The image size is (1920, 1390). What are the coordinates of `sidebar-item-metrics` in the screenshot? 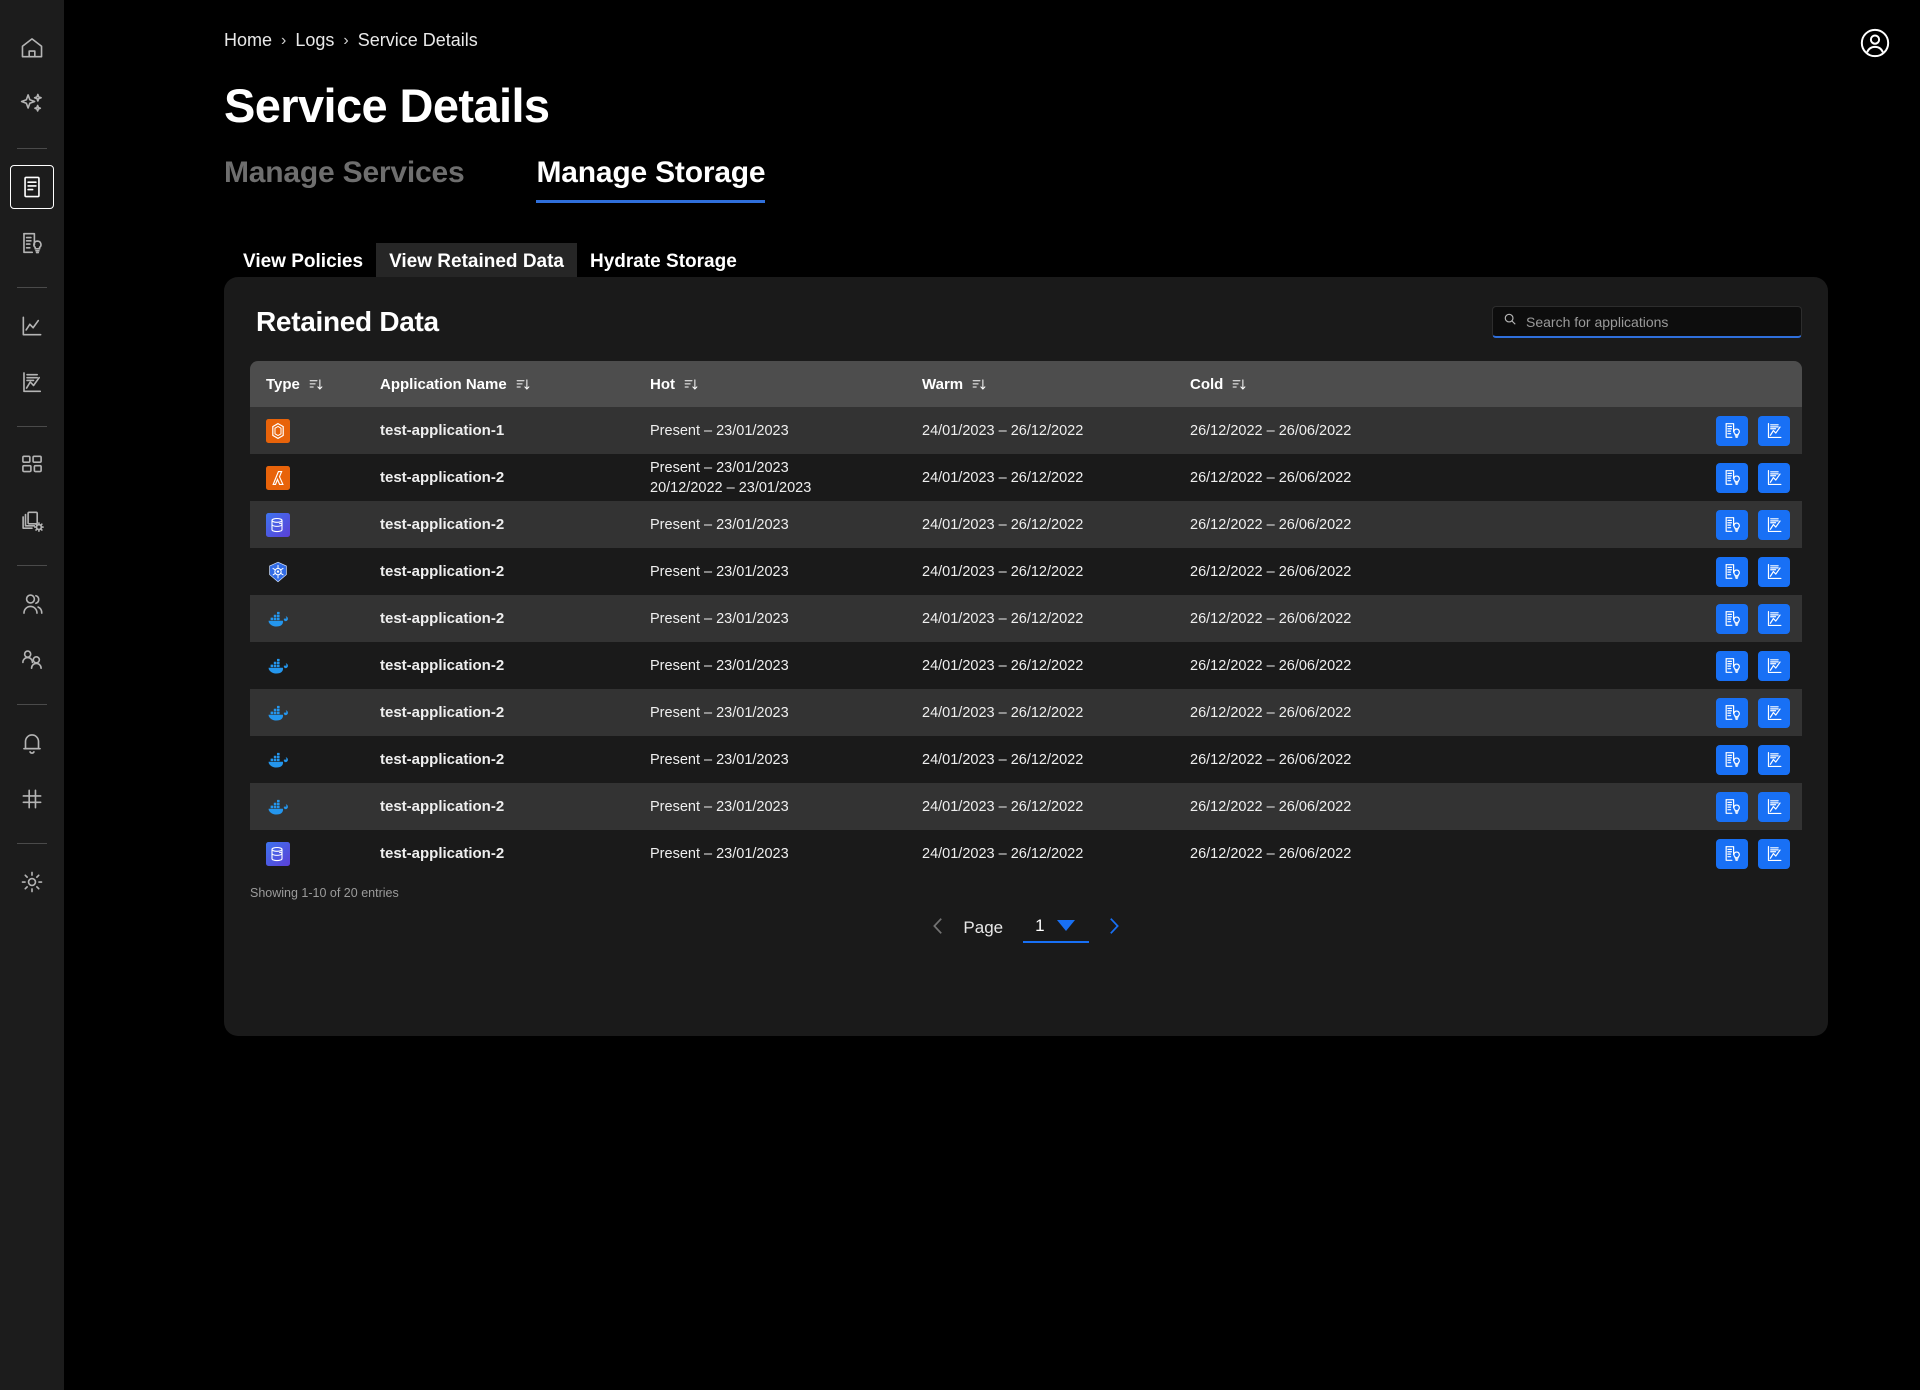 It's located at (32, 326).